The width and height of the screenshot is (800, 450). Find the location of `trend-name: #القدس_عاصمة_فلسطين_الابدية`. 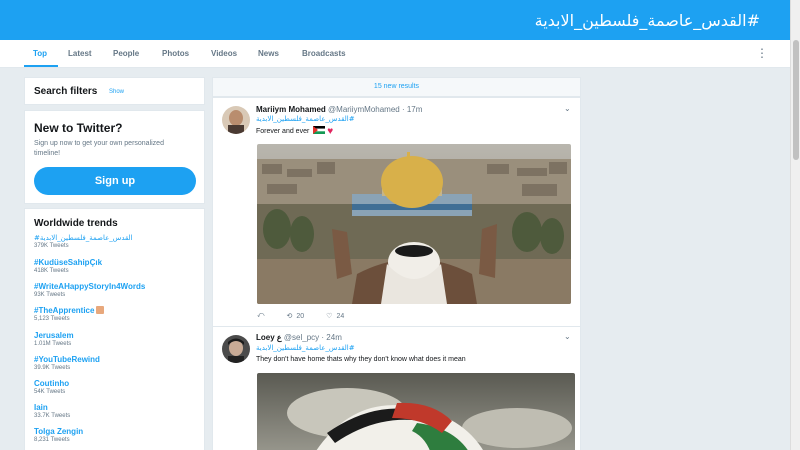

trend-name: #القدس_عاصمة_فلسطين_الابدية is located at coordinates (83, 238).